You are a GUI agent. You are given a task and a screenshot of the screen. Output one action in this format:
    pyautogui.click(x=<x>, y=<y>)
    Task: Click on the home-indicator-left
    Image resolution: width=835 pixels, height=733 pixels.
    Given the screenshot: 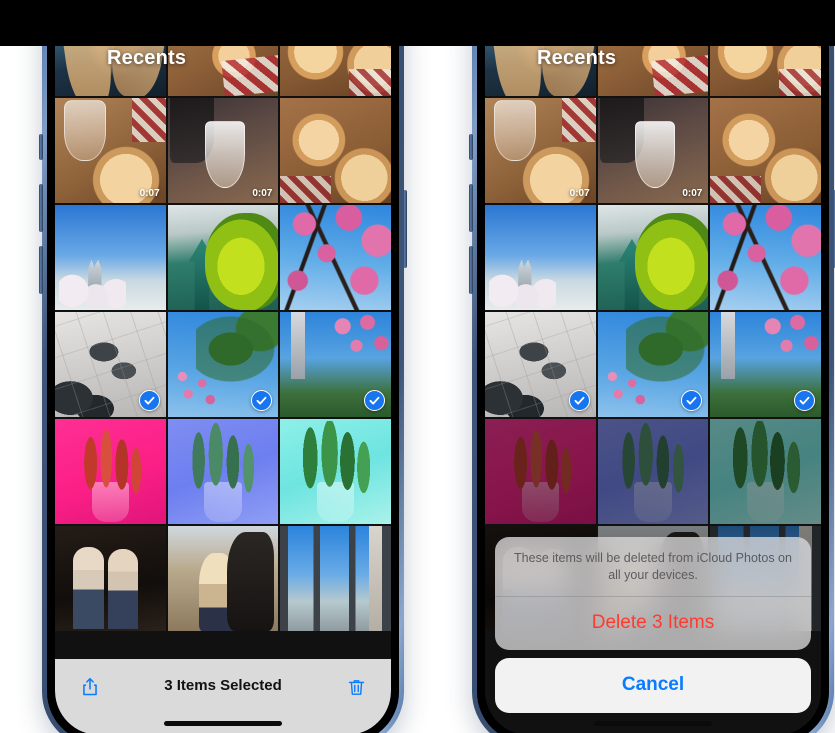 What is the action you would take?
    pyautogui.click(x=223, y=723)
    